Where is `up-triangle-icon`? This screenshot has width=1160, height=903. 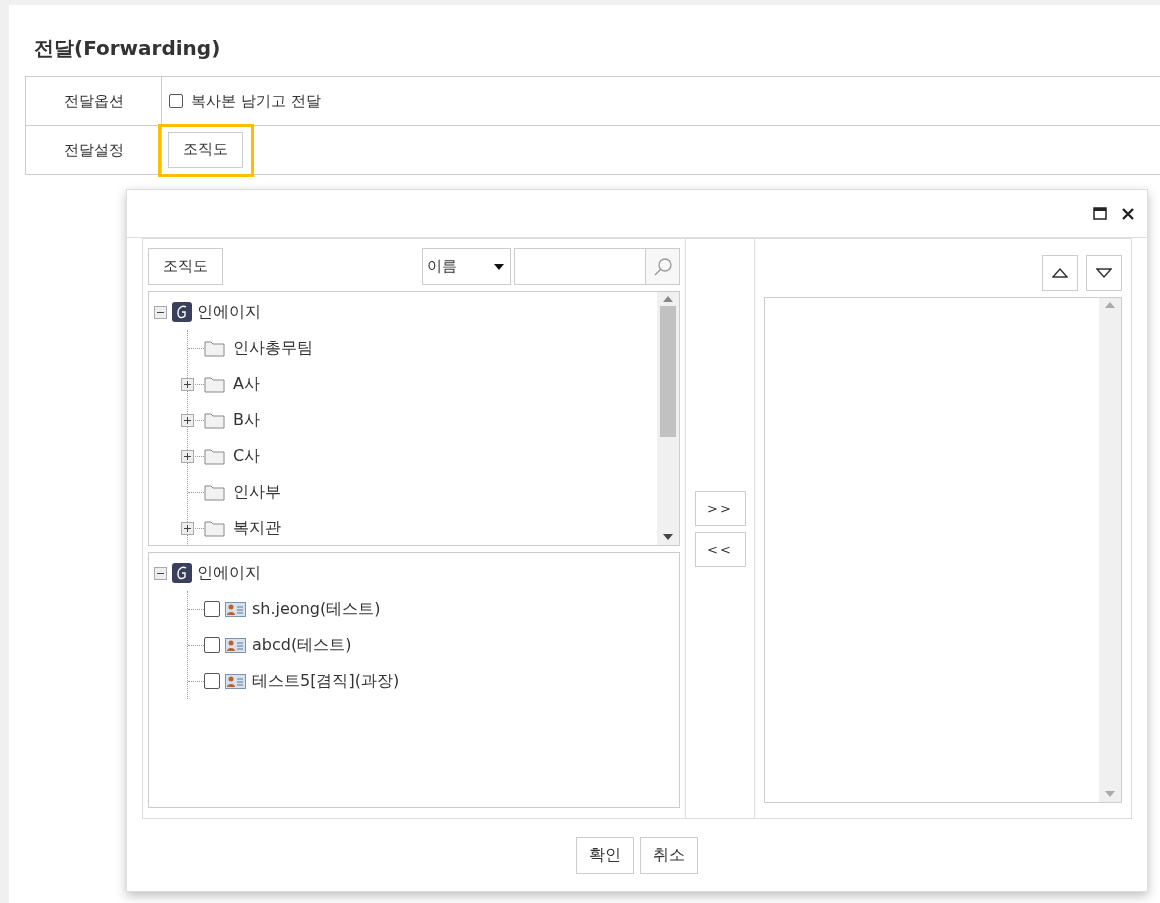 up-triangle-icon is located at coordinates (1060, 273).